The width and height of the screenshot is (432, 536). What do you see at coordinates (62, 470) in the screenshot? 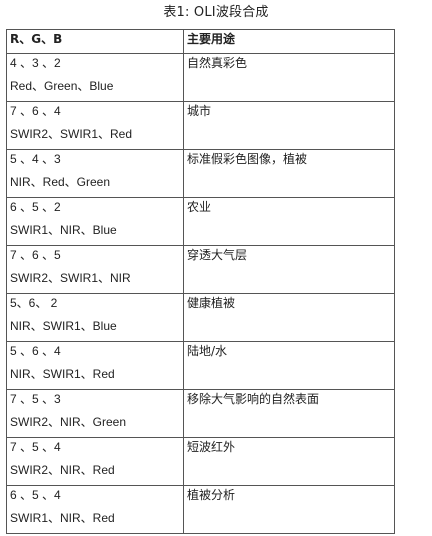
I see `band-names: SWIR2、NIR、Red` at bounding box center [62, 470].